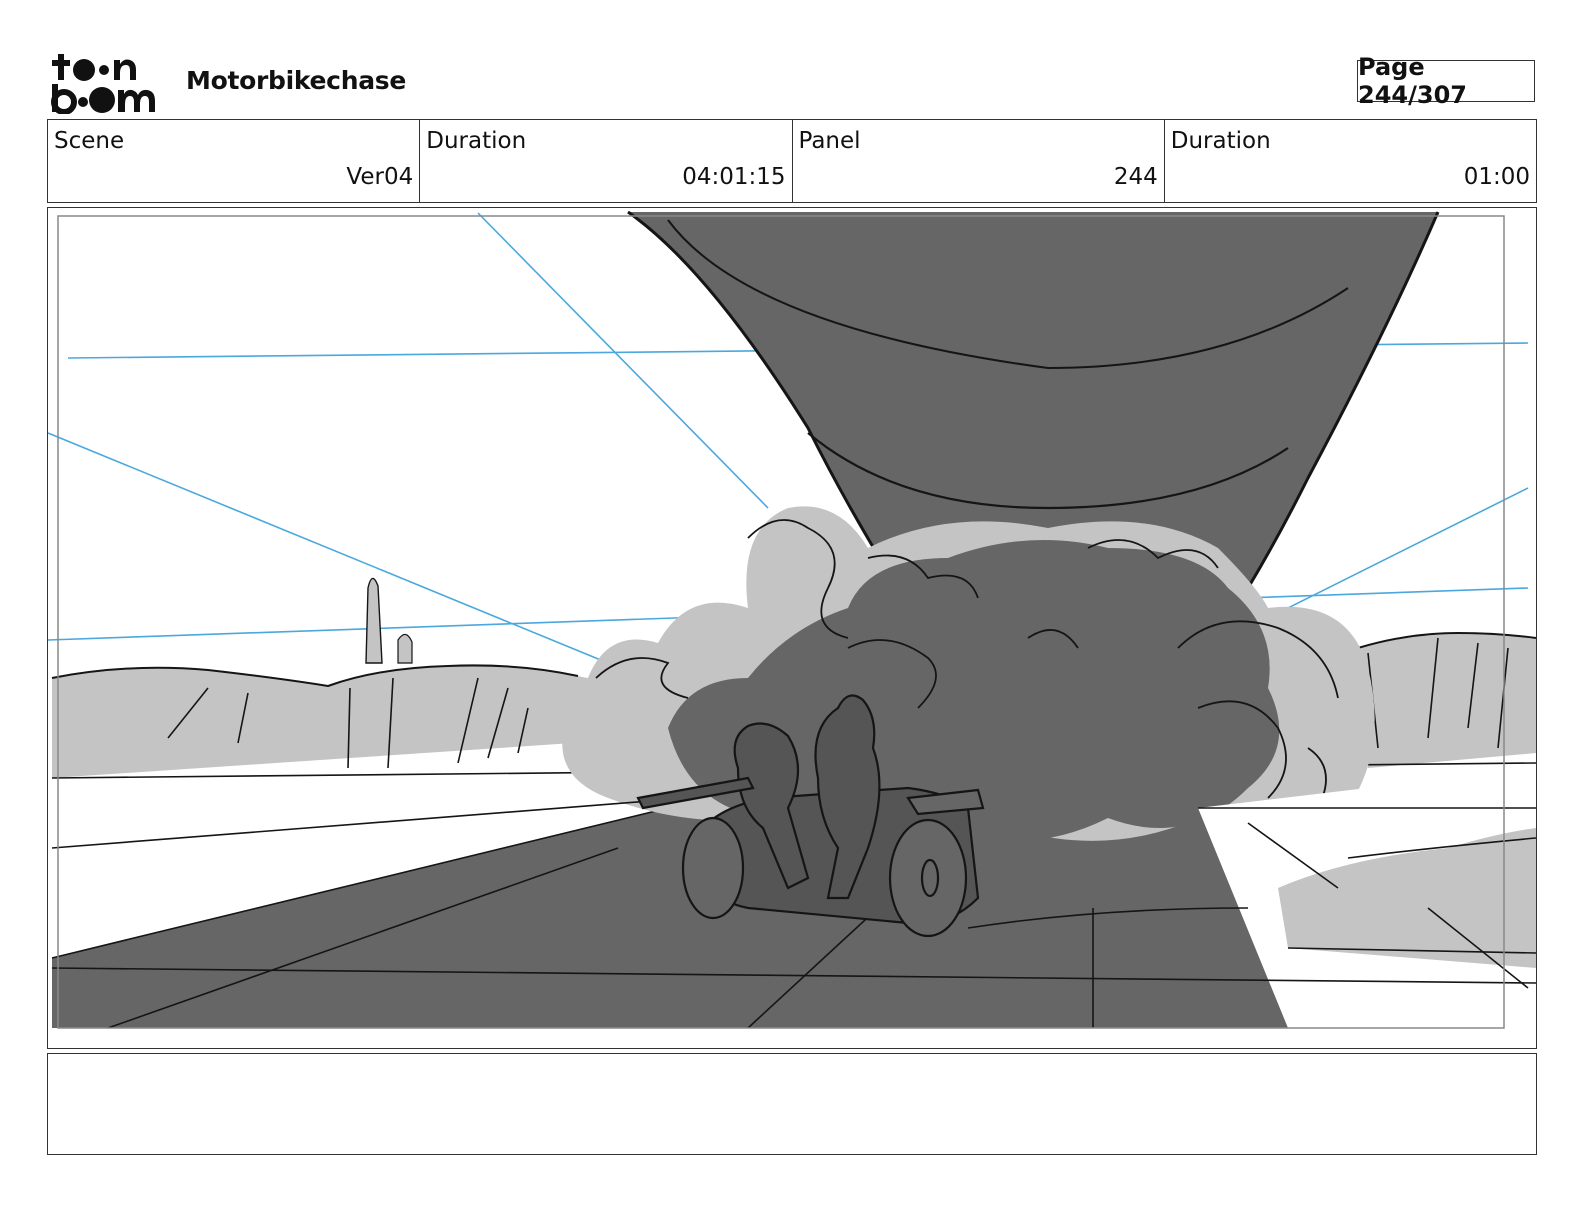  Describe the element at coordinates (234, 161) in the screenshot. I see `scene-cell: Scene Ver04` at that location.